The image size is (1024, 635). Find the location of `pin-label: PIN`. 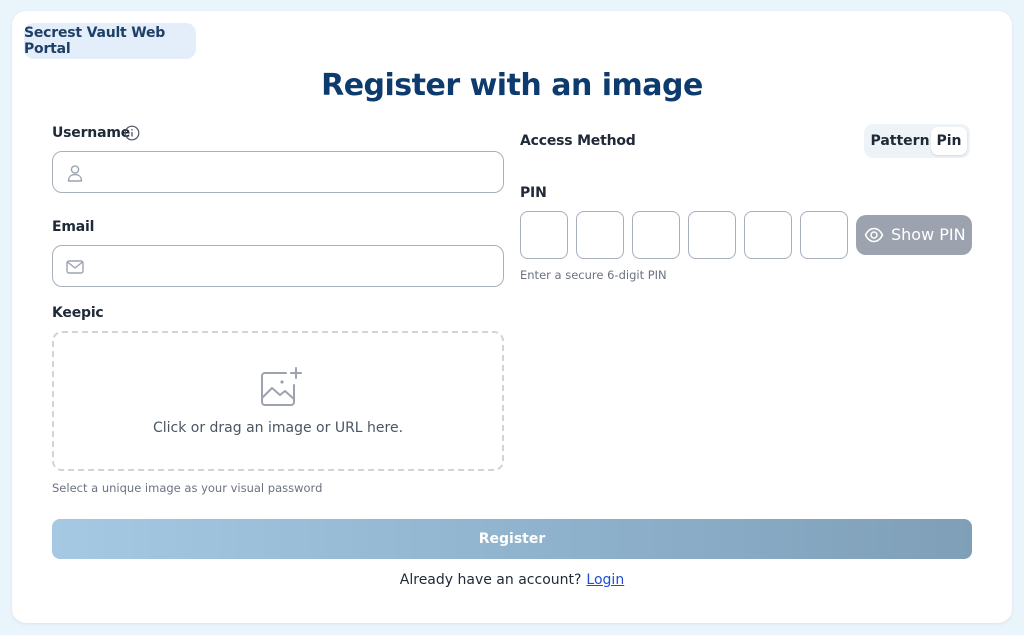

pin-label: PIN is located at coordinates (533, 193).